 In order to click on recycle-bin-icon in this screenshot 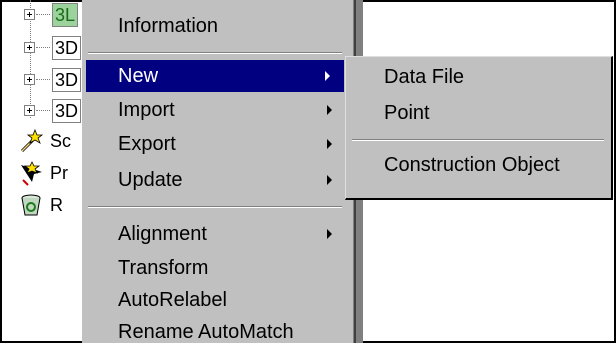, I will do `click(31, 205)`.